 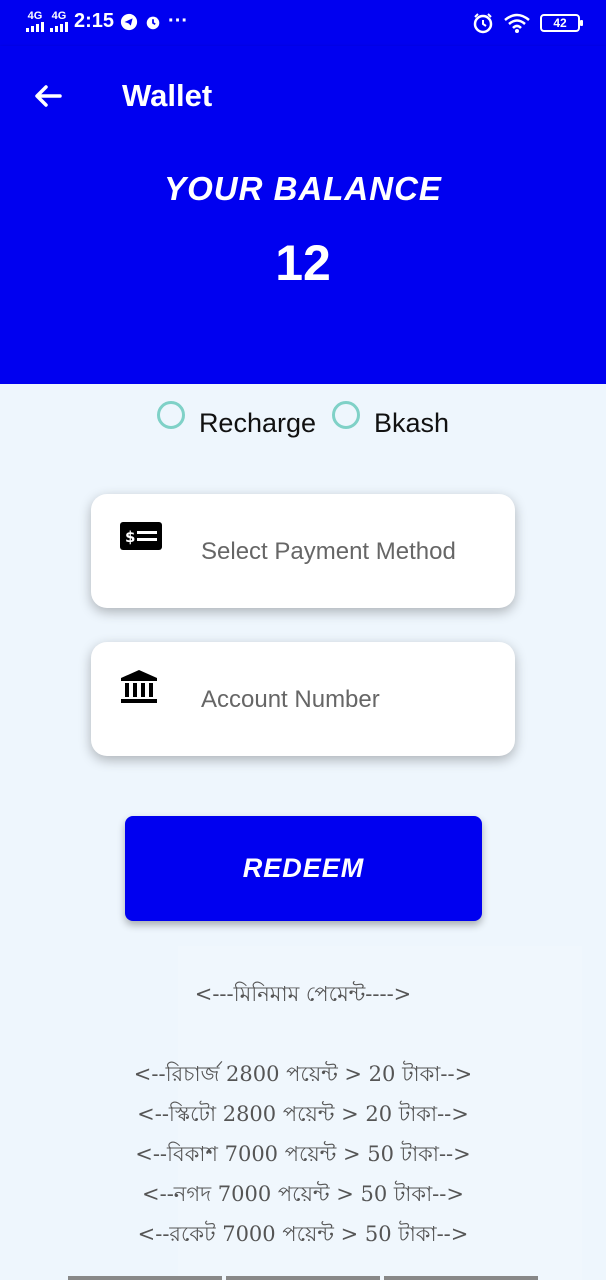 I want to click on bottom-tabs-edge, so click(x=303, y=1278).